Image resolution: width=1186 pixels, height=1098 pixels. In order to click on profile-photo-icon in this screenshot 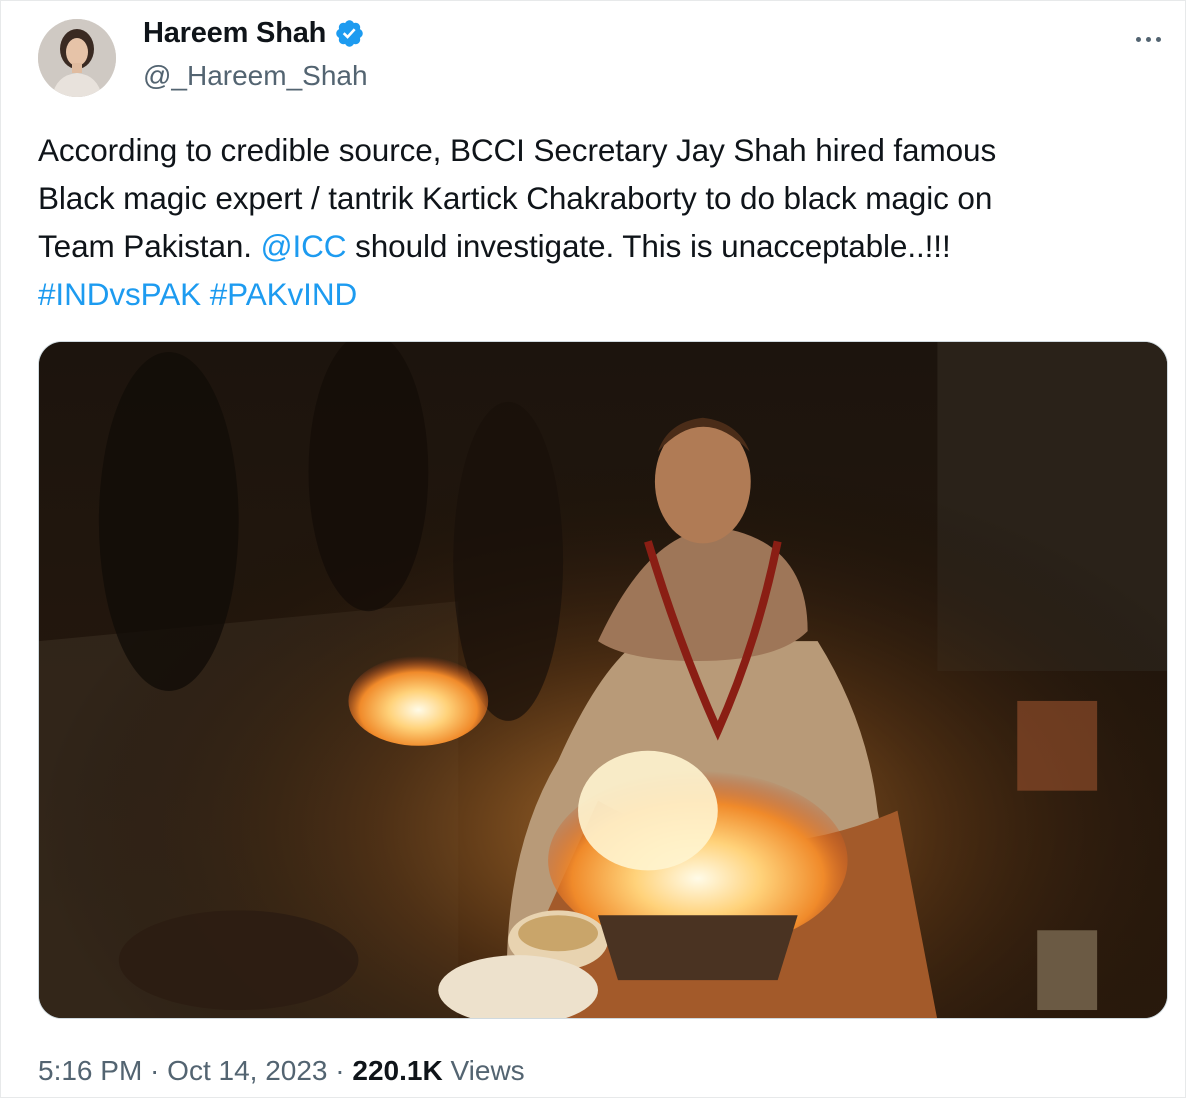, I will do `click(77, 58)`.